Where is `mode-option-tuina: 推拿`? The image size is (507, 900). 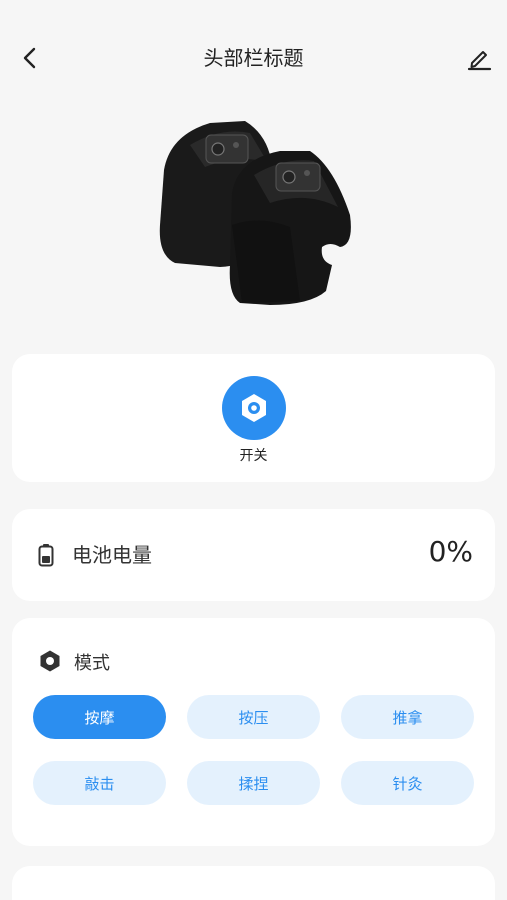 mode-option-tuina: 推拿 is located at coordinates (407, 717).